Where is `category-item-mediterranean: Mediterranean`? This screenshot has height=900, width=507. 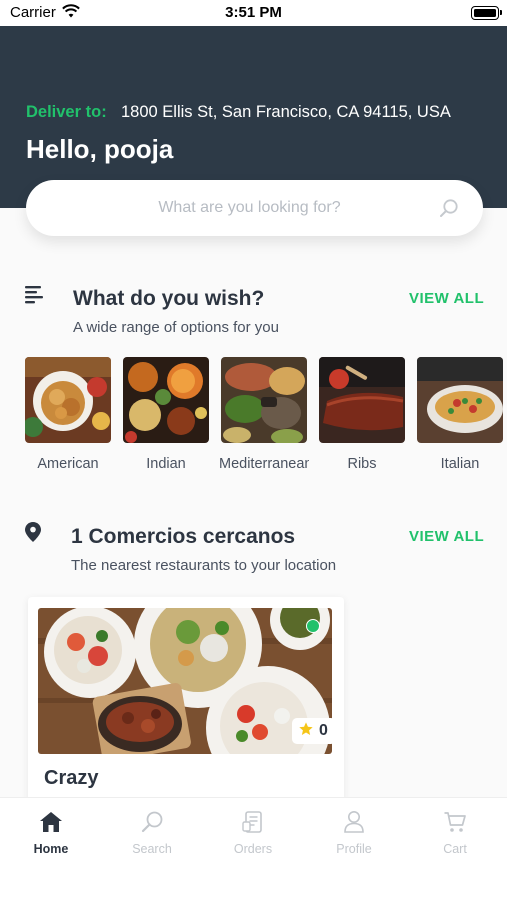
category-item-mediterranean: Mediterranean is located at coordinates (264, 414).